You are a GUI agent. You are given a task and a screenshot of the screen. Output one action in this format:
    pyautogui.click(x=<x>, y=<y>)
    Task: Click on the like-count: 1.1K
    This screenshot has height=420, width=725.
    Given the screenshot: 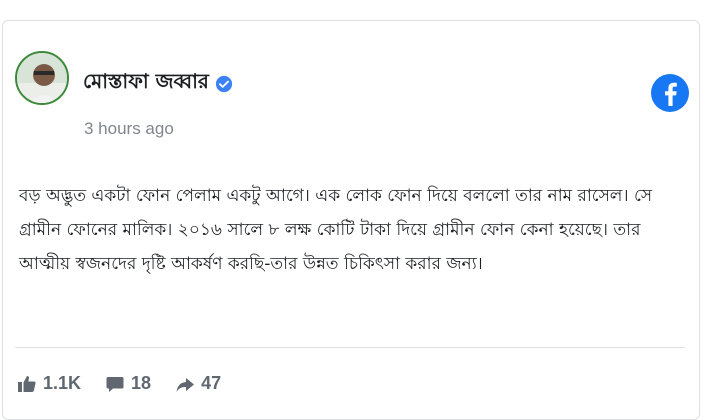 What is the action you would take?
    pyautogui.click(x=62, y=383)
    